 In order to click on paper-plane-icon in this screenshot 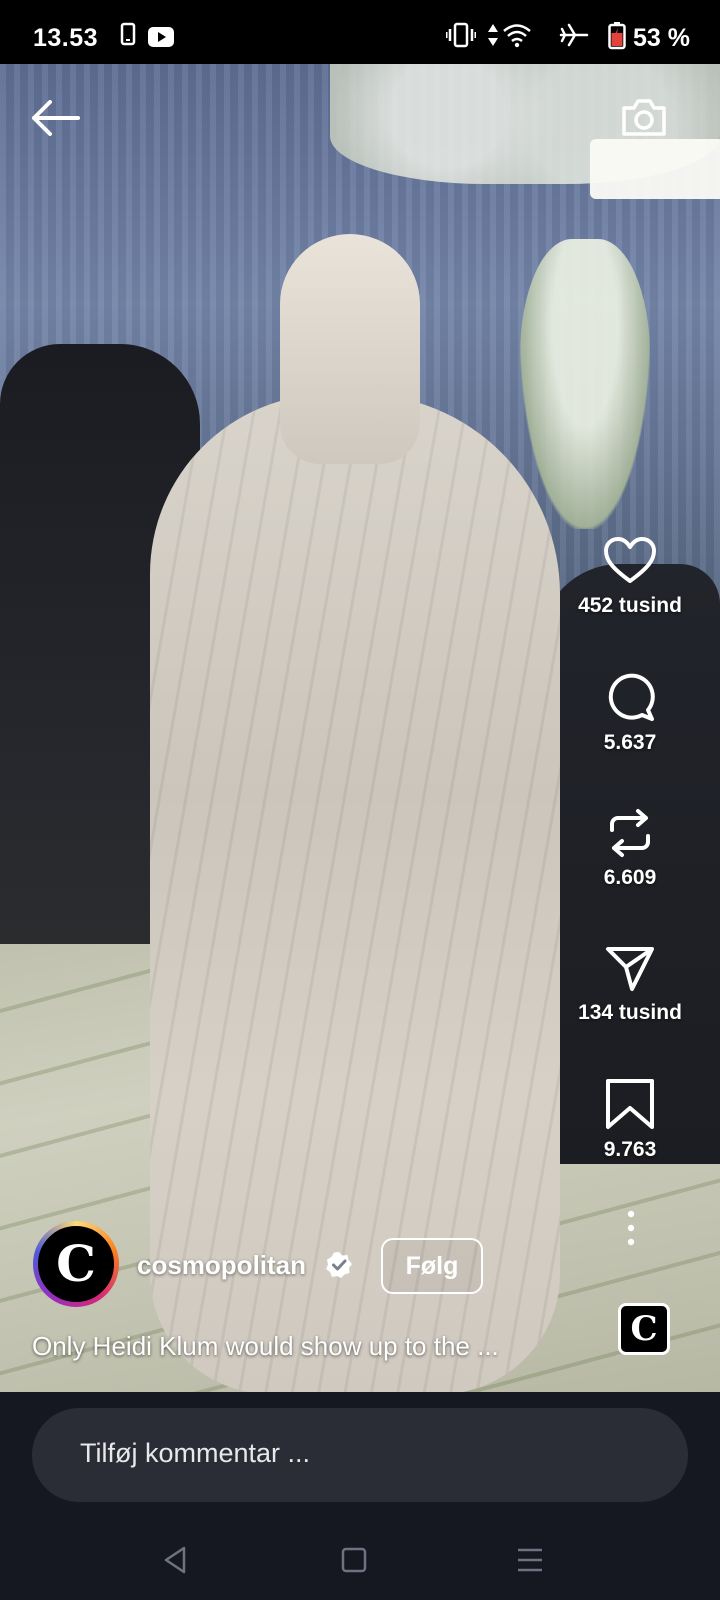, I will do `click(630, 969)`.